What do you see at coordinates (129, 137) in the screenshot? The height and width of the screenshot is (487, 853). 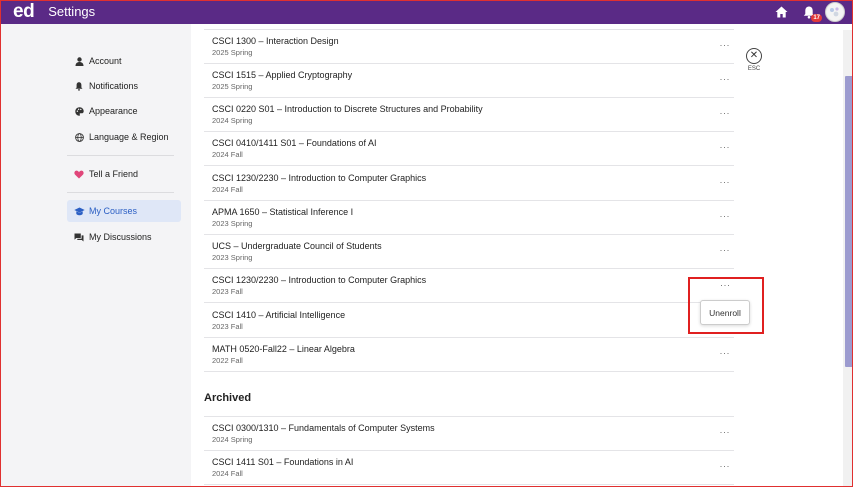 I see `sidebar-item-label: Language & Region` at bounding box center [129, 137].